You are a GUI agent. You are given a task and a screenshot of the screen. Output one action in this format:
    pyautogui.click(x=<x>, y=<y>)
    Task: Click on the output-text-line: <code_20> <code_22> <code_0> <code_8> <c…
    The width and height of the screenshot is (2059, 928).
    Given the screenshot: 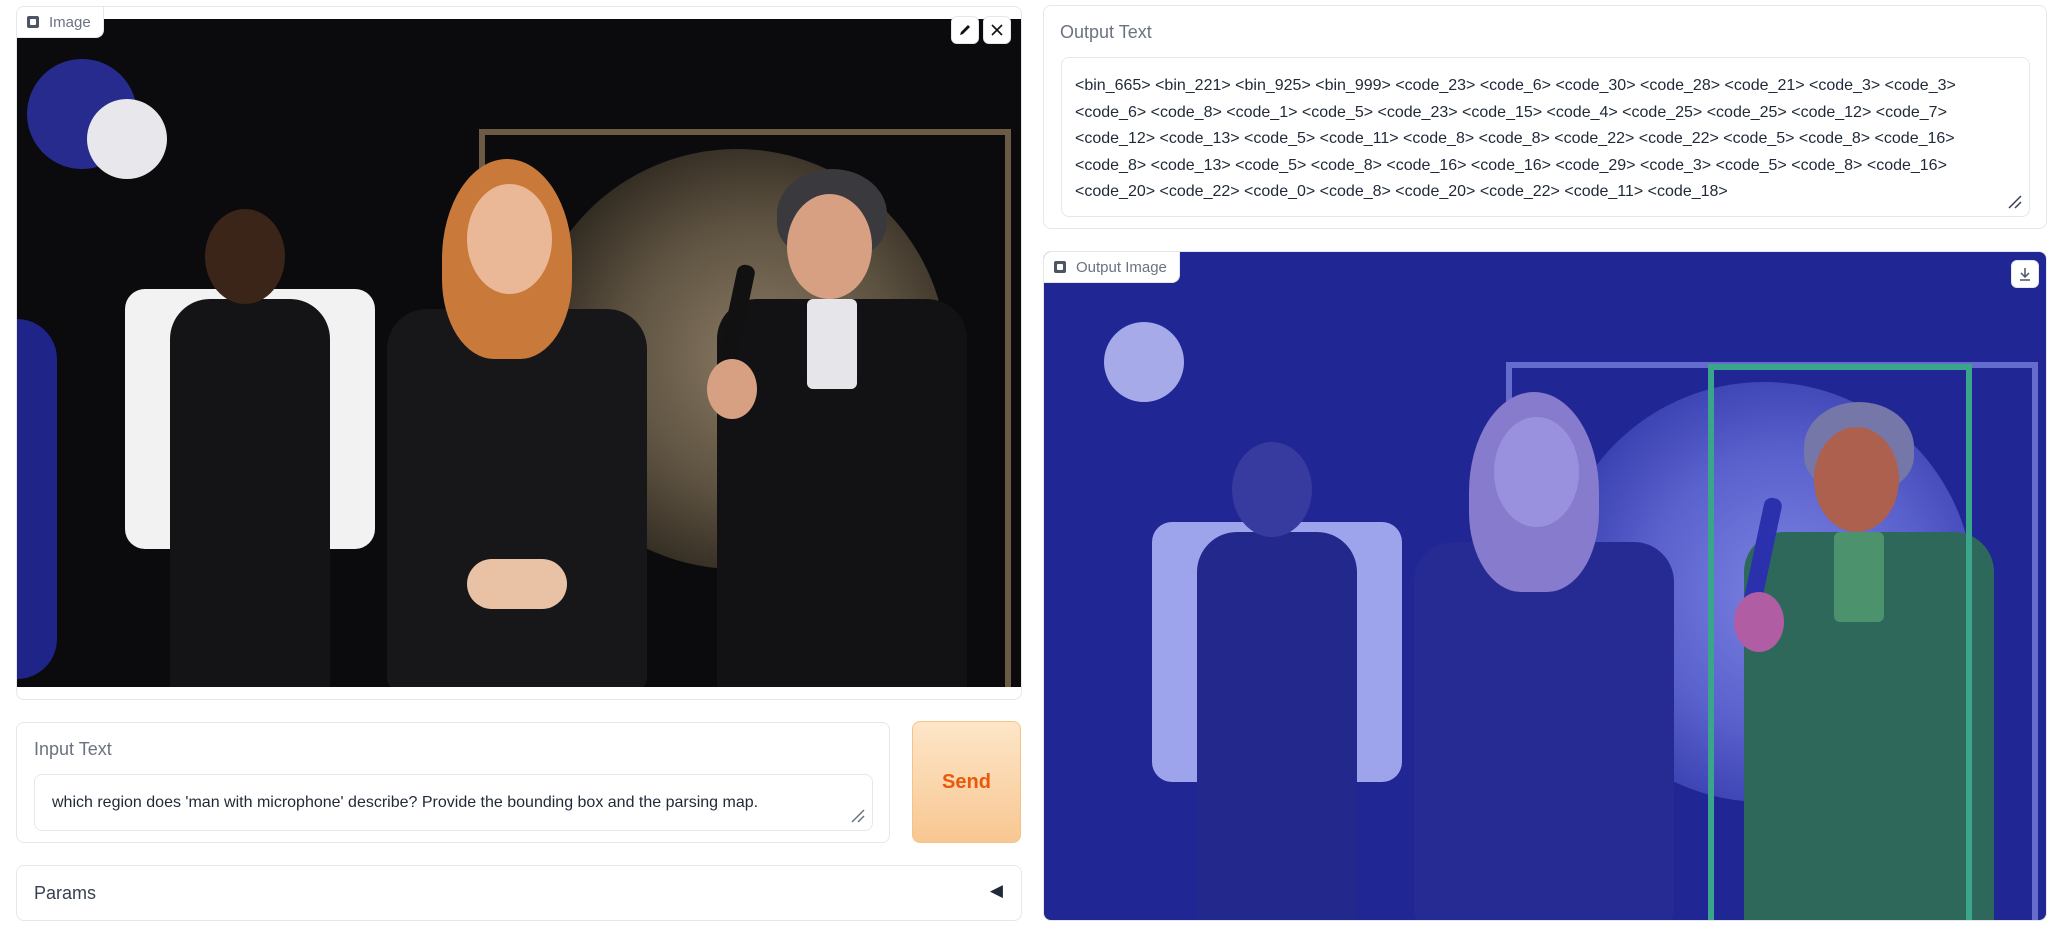 What is the action you would take?
    pyautogui.click(x=1401, y=191)
    